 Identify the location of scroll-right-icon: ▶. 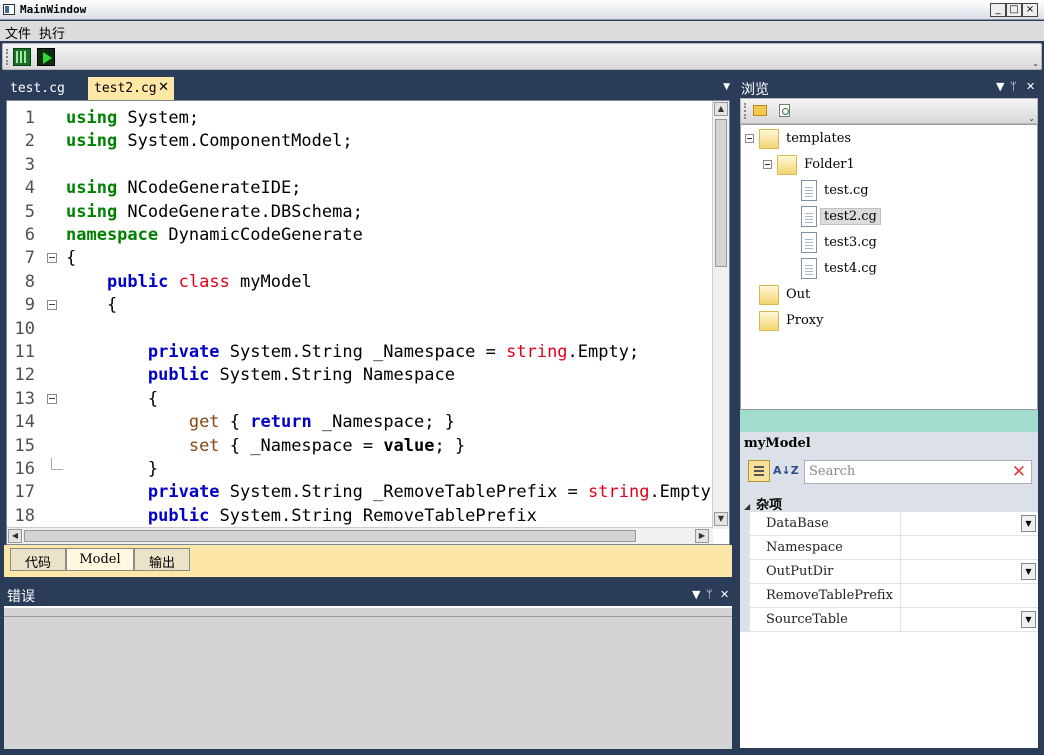
(702, 536).